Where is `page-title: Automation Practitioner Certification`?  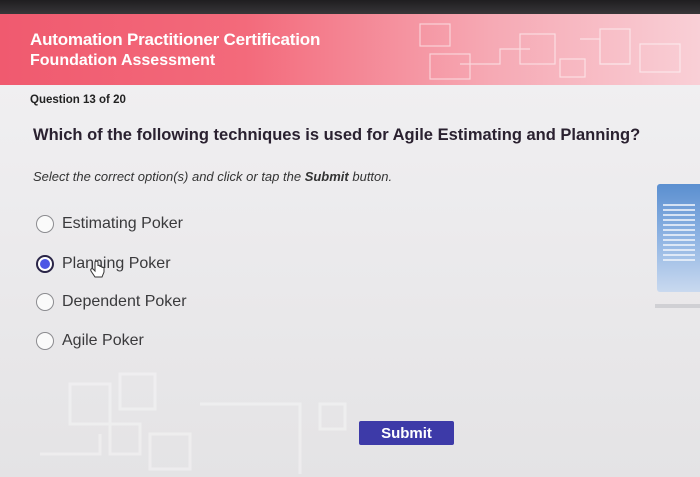 page-title: Automation Practitioner Certification is located at coordinates (175, 39).